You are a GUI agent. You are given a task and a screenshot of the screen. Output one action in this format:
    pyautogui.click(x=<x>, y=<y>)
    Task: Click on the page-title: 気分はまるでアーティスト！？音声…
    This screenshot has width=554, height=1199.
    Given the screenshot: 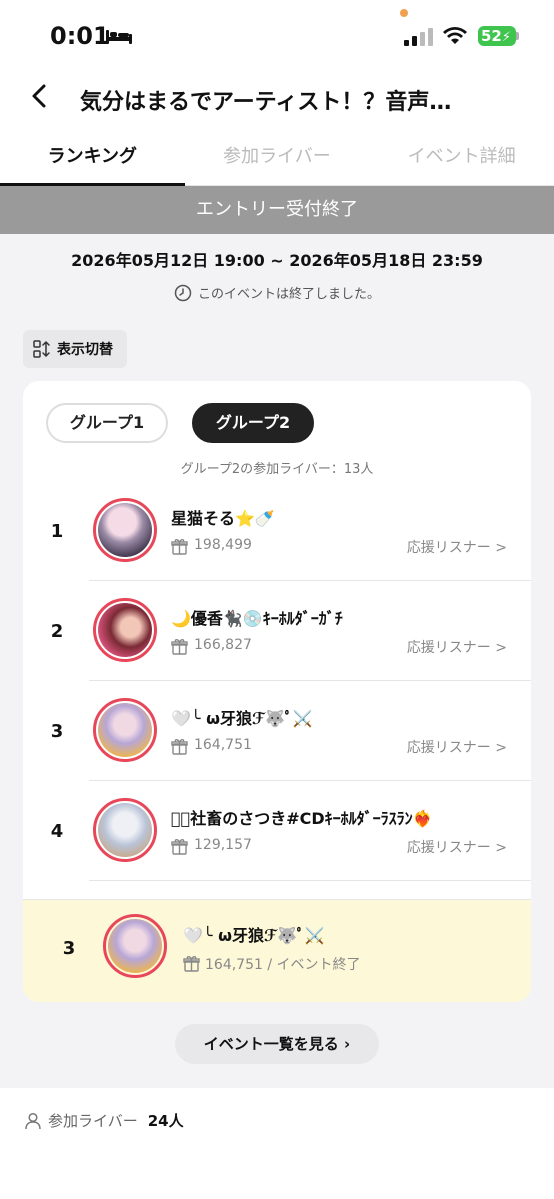 What is the action you would take?
    pyautogui.click(x=266, y=102)
    